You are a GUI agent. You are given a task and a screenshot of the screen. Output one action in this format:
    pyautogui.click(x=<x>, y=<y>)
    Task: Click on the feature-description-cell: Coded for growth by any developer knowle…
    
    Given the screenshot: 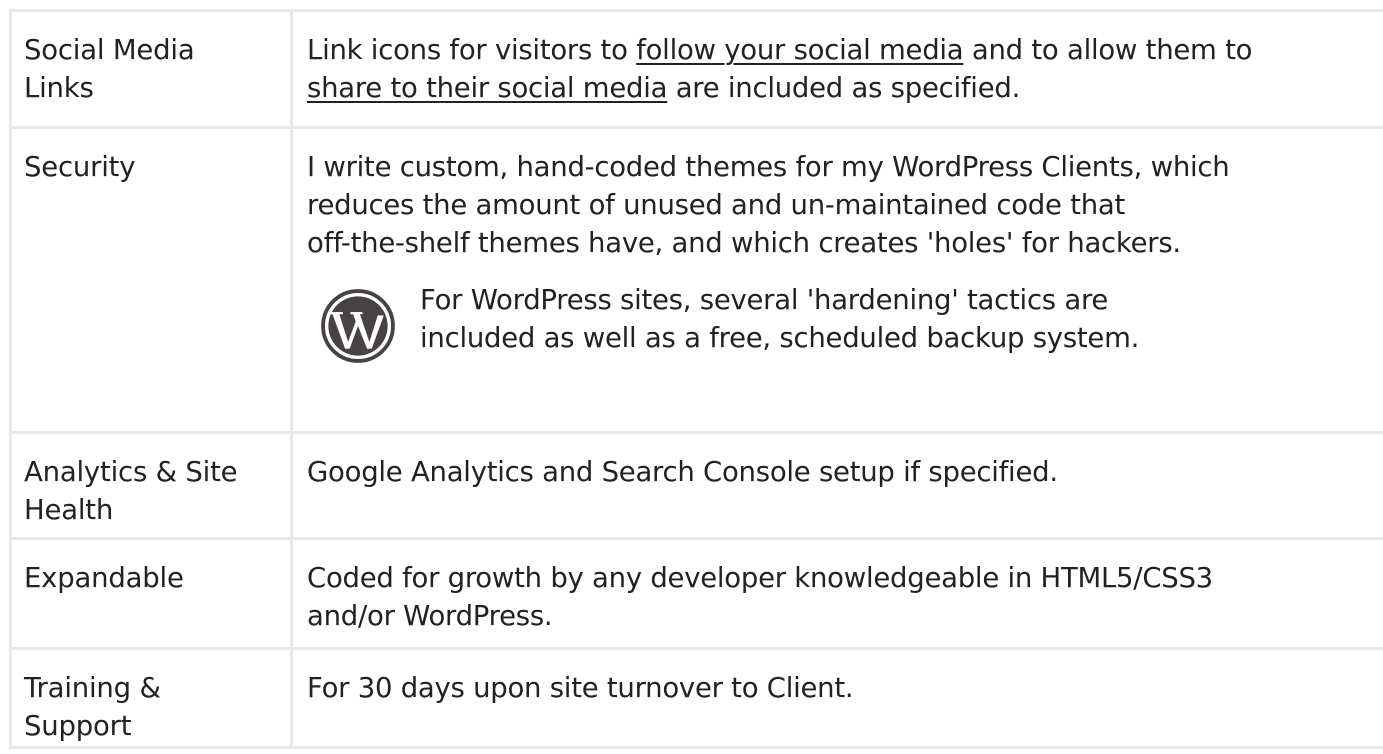 What is the action you would take?
    pyautogui.click(x=836, y=593)
    